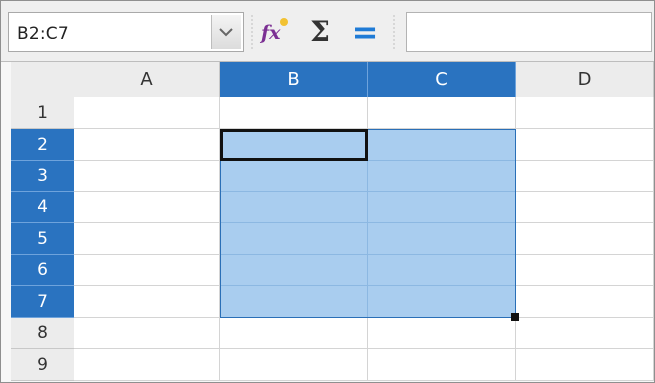 The height and width of the screenshot is (383, 655). Describe the element at coordinates (42, 270) in the screenshot. I see `row-header-6: 6` at that location.